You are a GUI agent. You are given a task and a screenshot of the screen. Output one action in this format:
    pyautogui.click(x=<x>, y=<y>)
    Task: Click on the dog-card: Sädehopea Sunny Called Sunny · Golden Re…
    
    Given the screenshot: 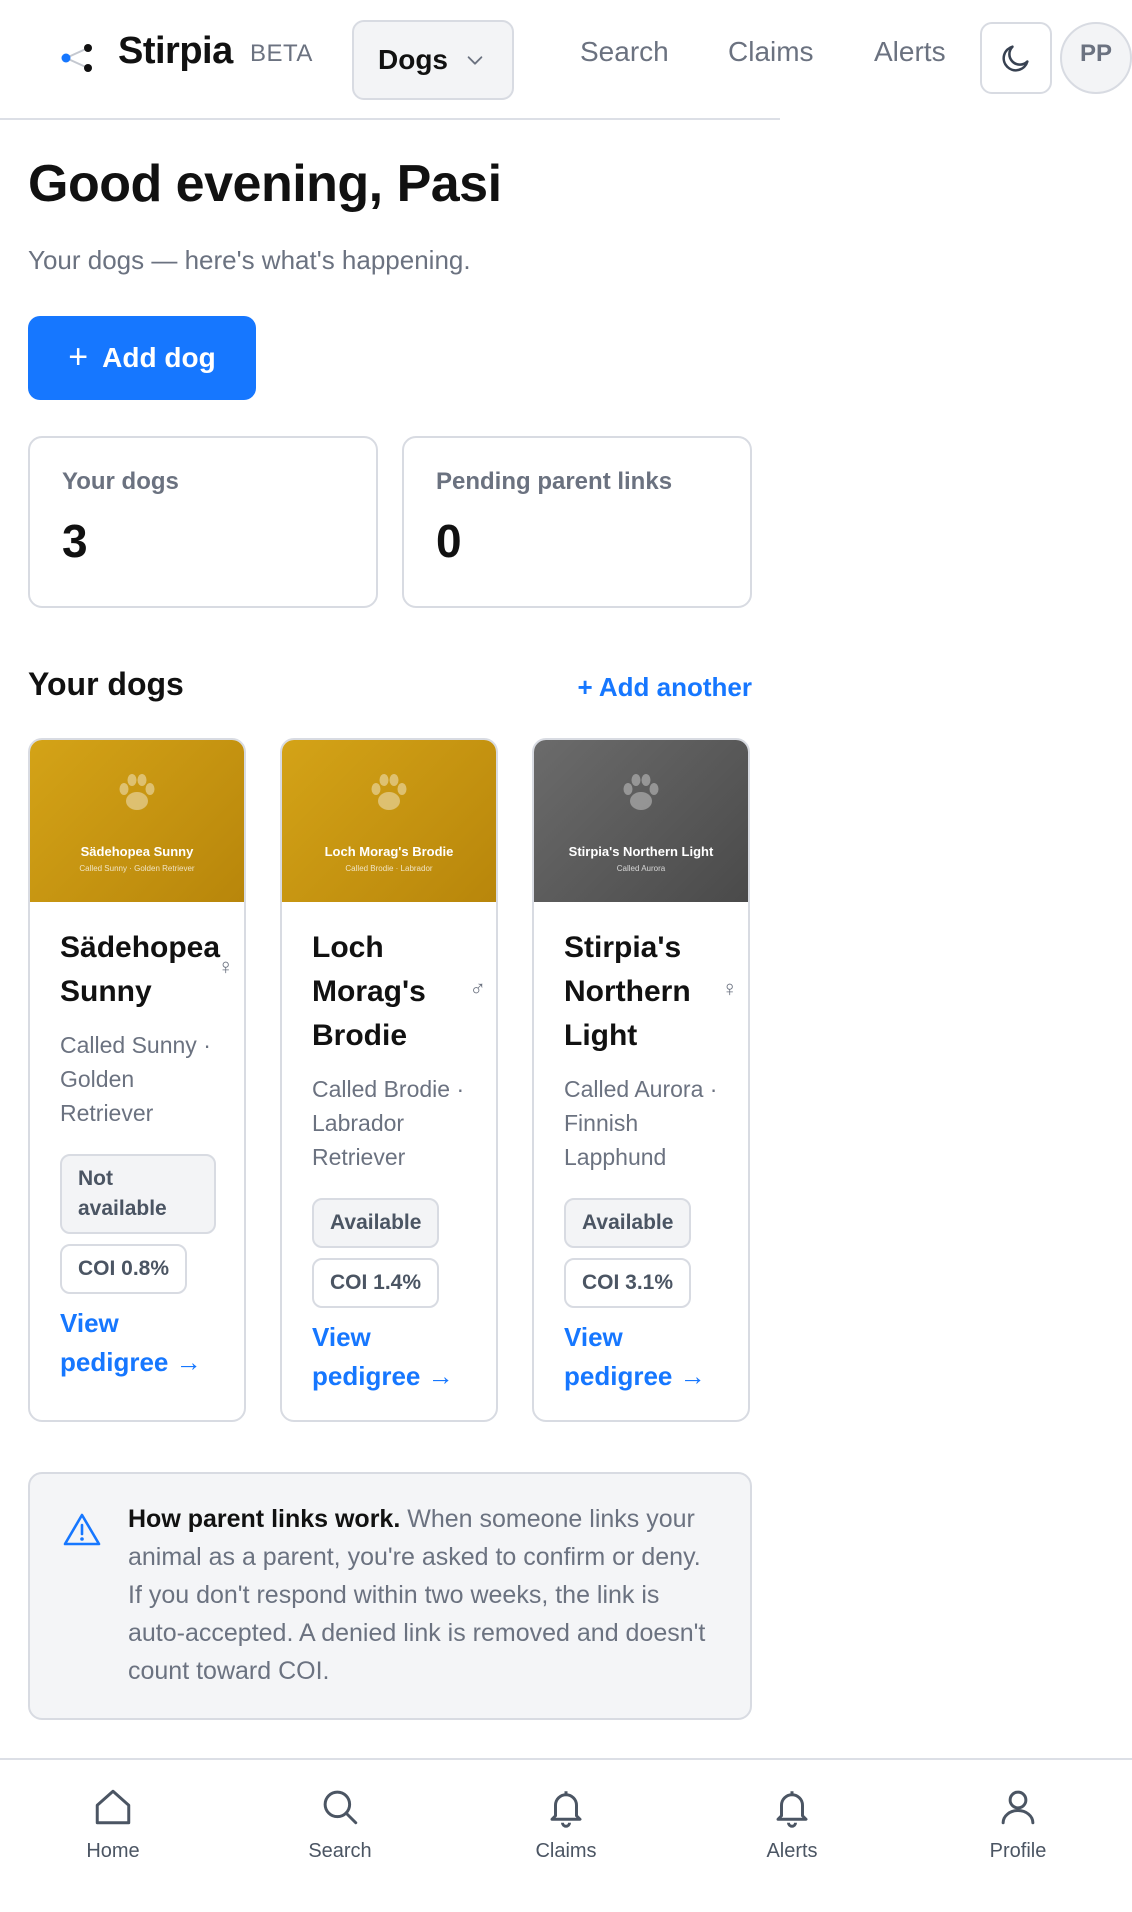 What is the action you would take?
    pyautogui.click(x=137, y=1080)
    